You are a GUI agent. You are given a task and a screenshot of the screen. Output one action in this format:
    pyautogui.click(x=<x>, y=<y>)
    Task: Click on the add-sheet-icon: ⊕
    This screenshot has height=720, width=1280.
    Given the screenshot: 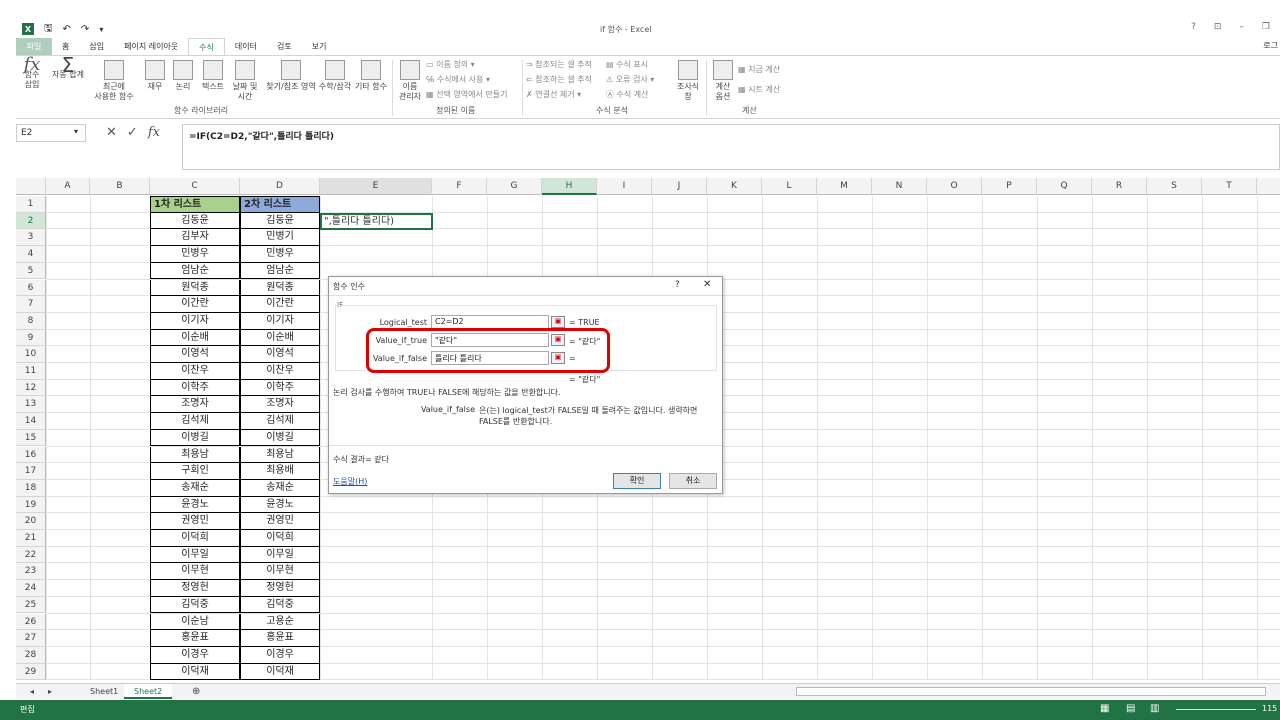 What is the action you would take?
    pyautogui.click(x=196, y=691)
    